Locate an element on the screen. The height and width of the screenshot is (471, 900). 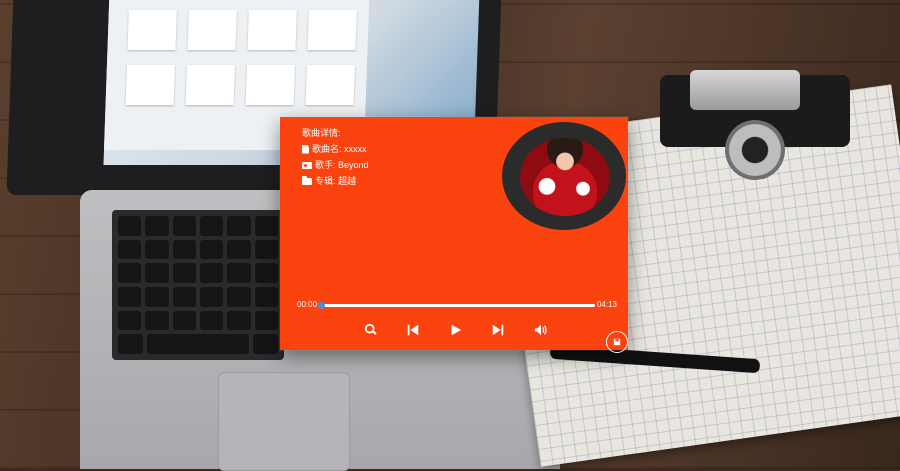
album-row: 专辑: 超越 is located at coordinates (335, 181).